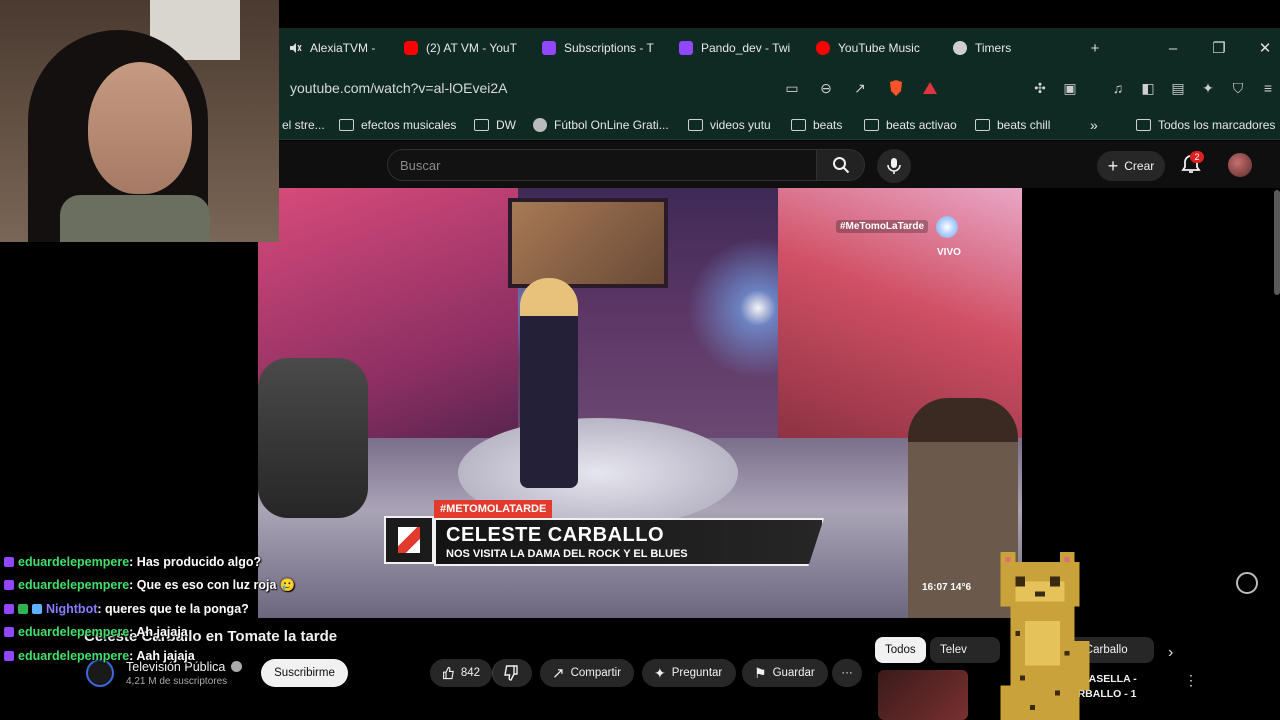  What do you see at coordinates (1219, 48) in the screenshot?
I see `restore-button: ❐` at bounding box center [1219, 48].